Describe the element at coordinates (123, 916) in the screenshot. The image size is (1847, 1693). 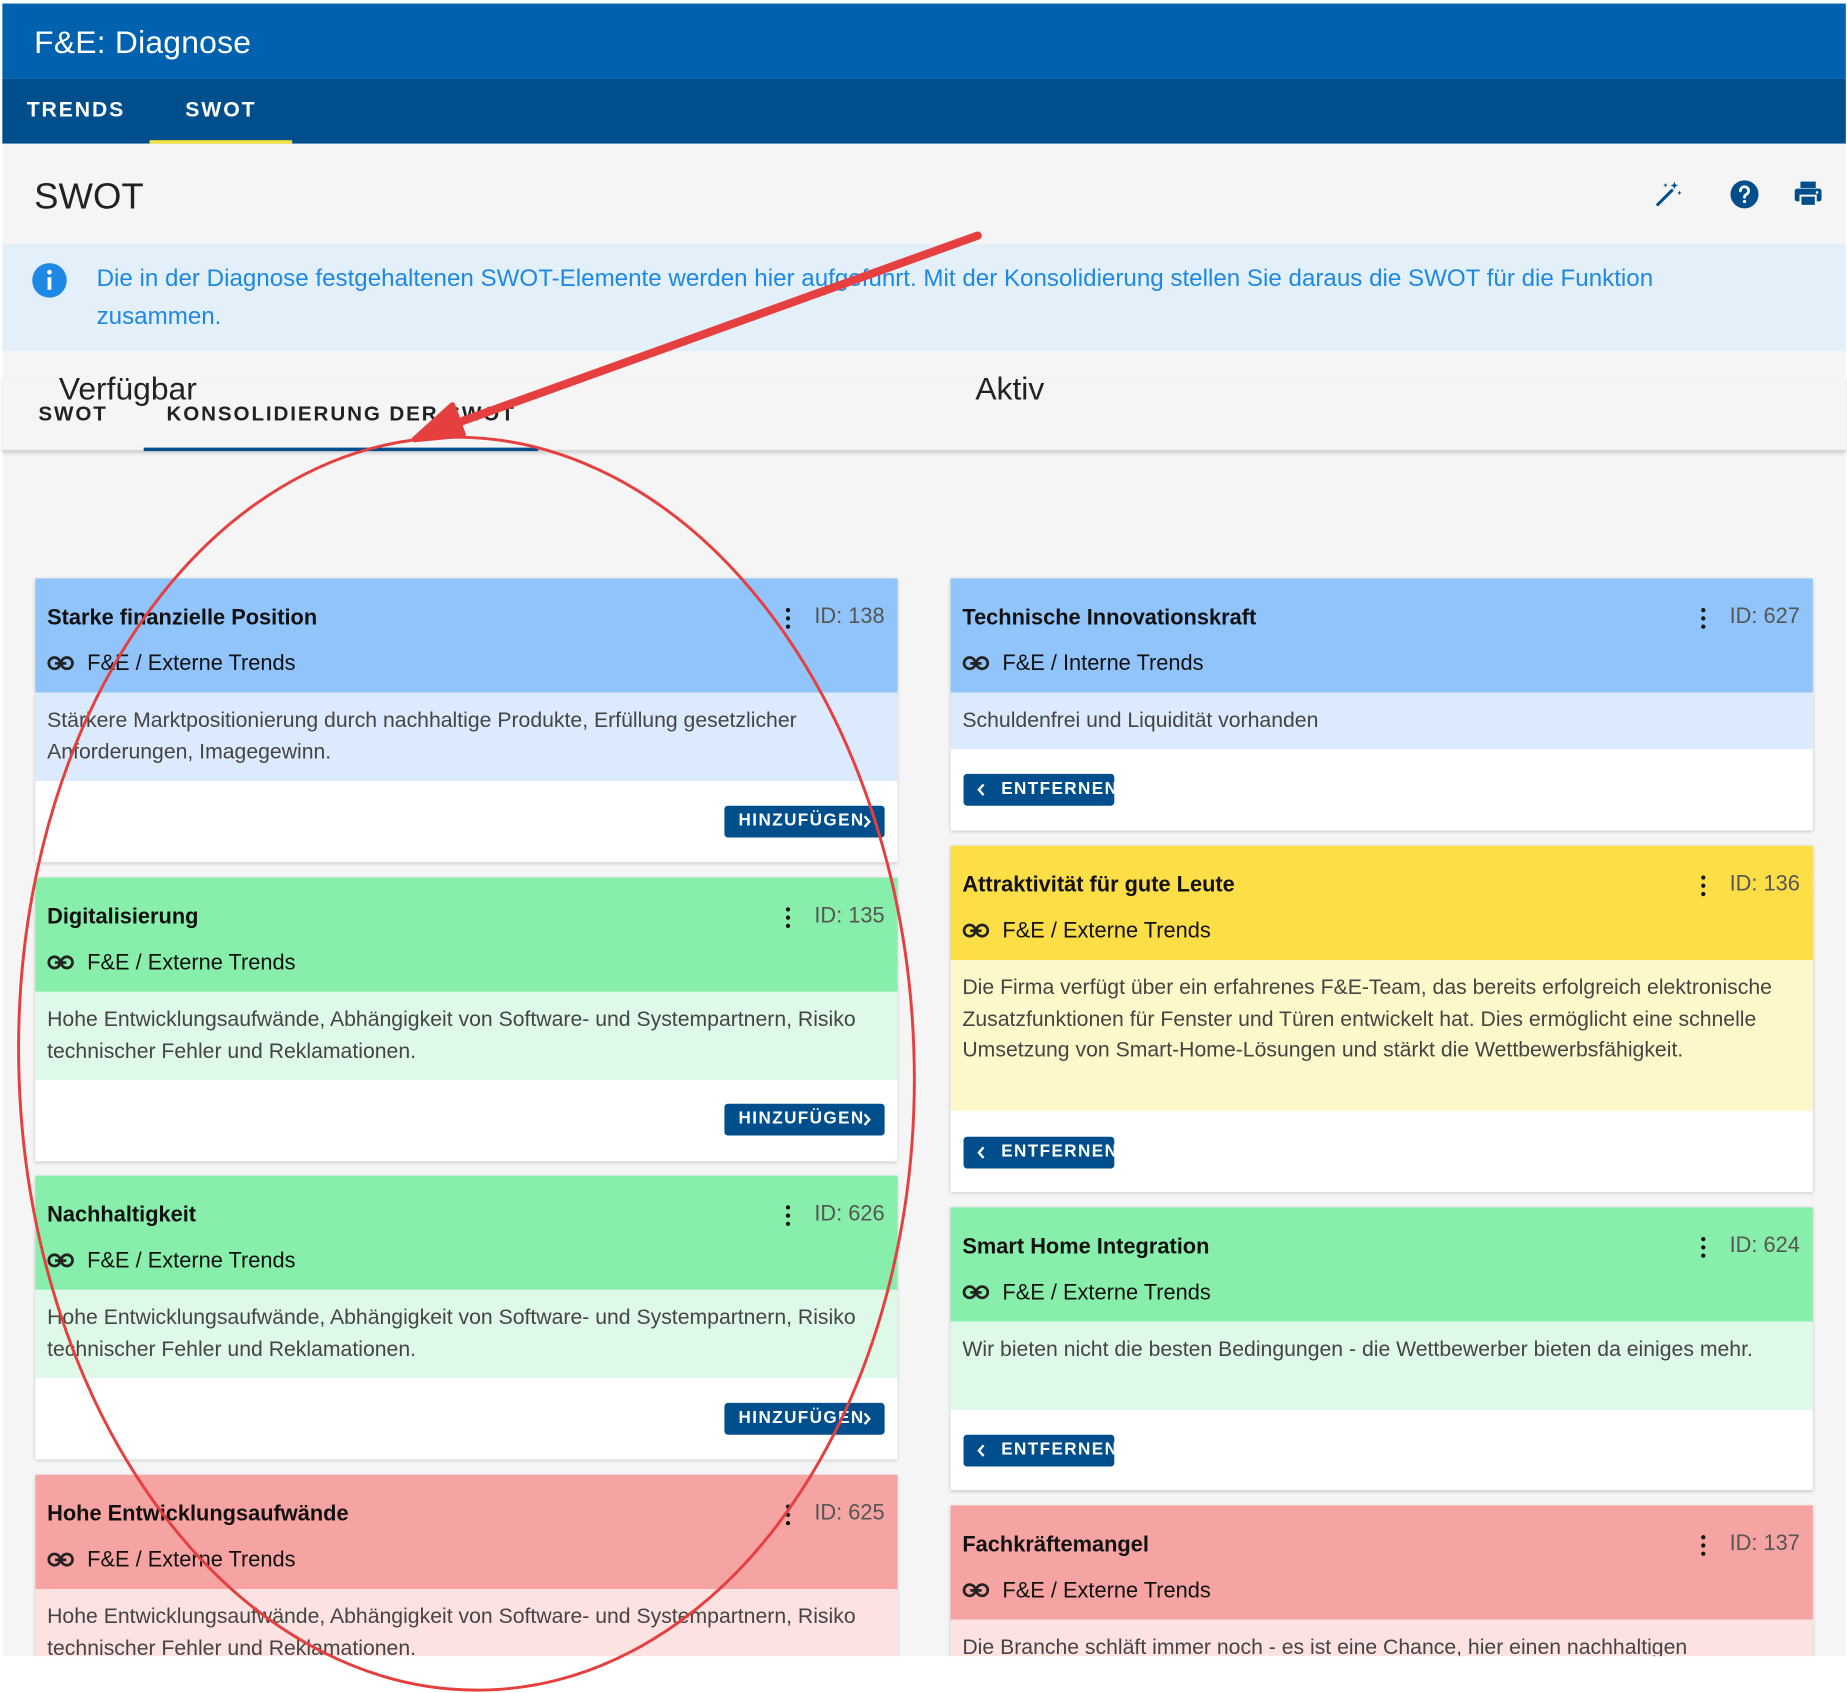
I see `card-title: Digitalisierung` at that location.